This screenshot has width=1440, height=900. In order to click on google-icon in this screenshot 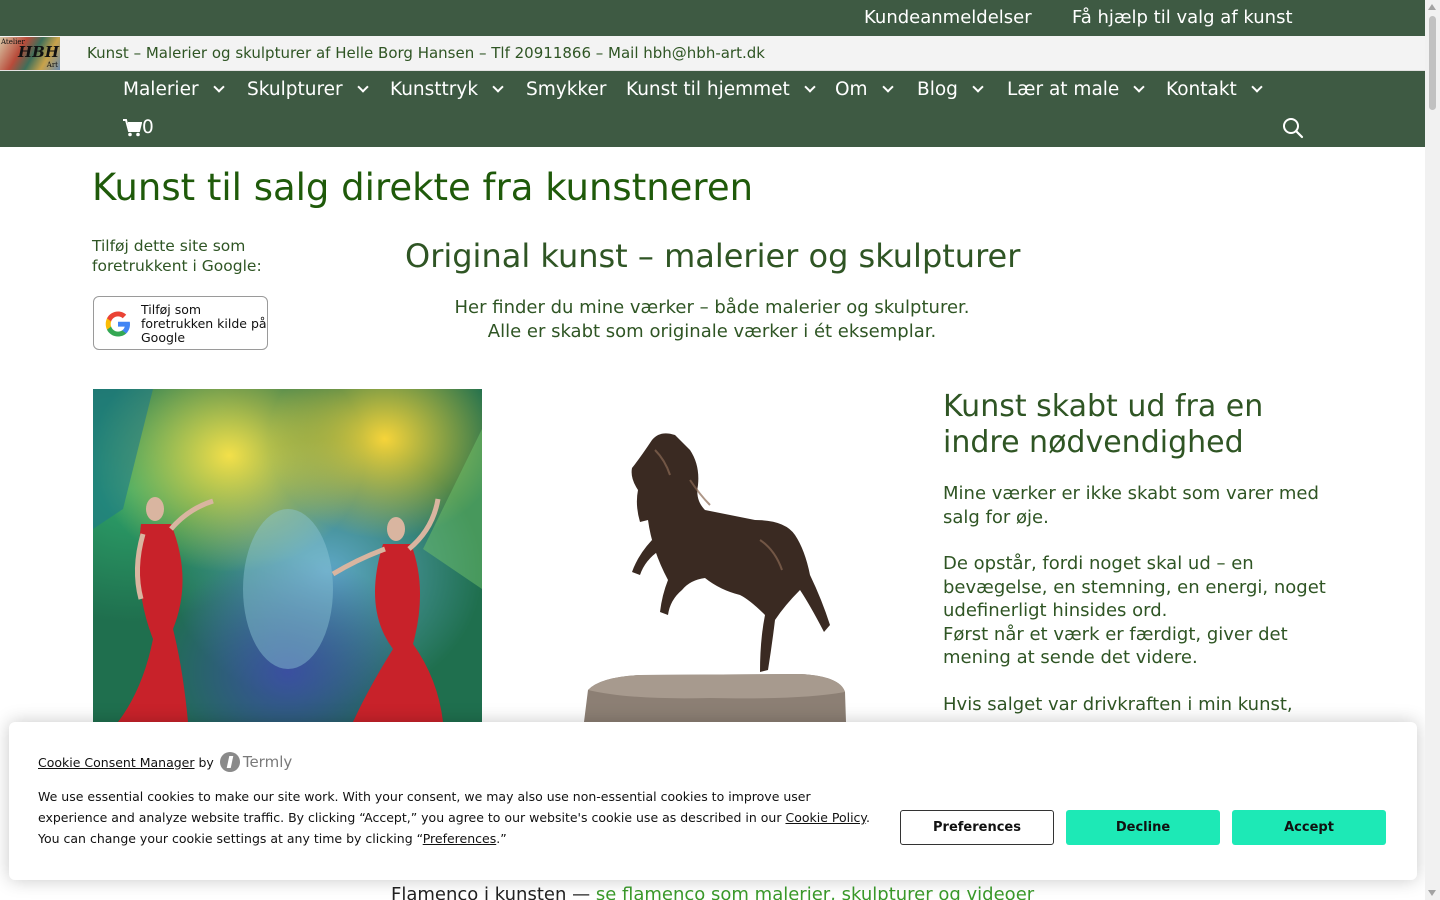, I will do `click(117, 324)`.